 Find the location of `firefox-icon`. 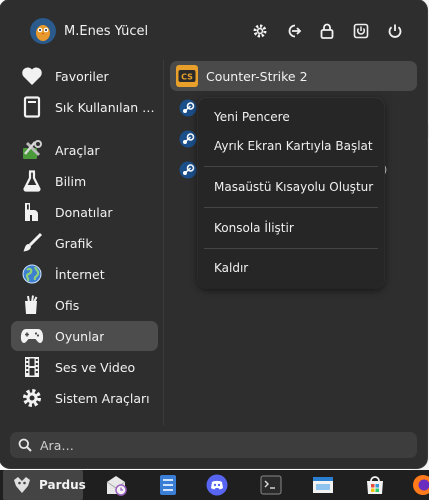

firefox-icon is located at coordinates (420, 485).